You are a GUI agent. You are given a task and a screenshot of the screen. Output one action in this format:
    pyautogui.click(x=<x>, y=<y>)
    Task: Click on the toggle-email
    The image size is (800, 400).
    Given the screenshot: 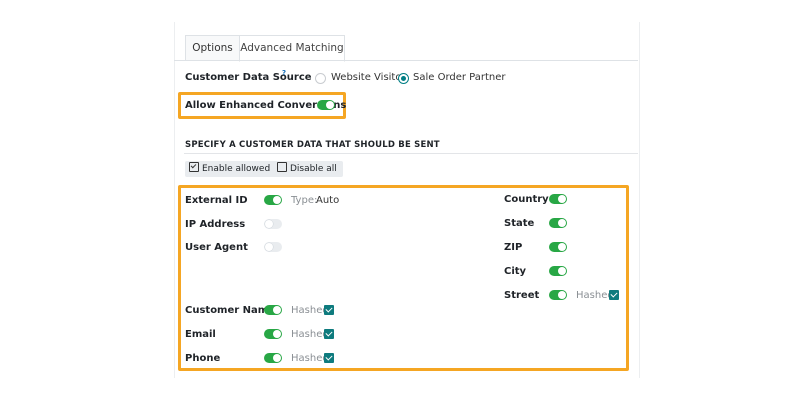 What is the action you would take?
    pyautogui.click(x=273, y=334)
    